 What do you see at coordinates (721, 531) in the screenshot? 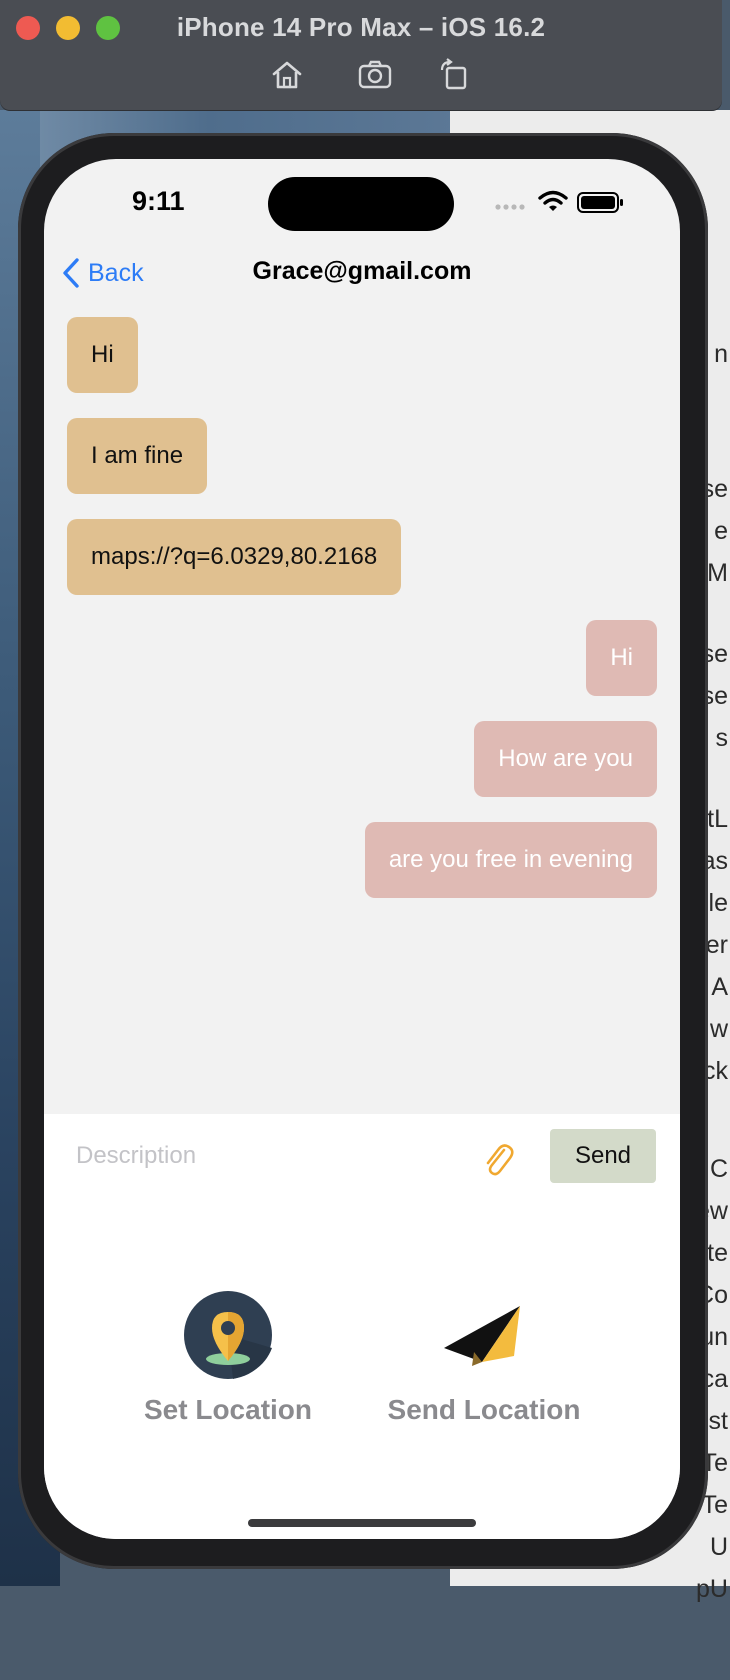
I see `background-code-fragment: e` at bounding box center [721, 531].